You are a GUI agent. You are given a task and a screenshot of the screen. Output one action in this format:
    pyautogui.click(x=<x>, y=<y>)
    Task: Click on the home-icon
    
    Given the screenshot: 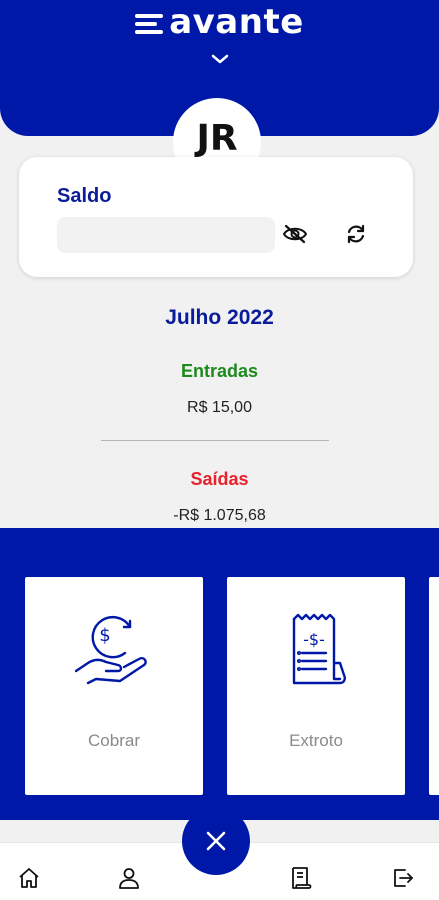 What is the action you would take?
    pyautogui.click(x=29, y=878)
    